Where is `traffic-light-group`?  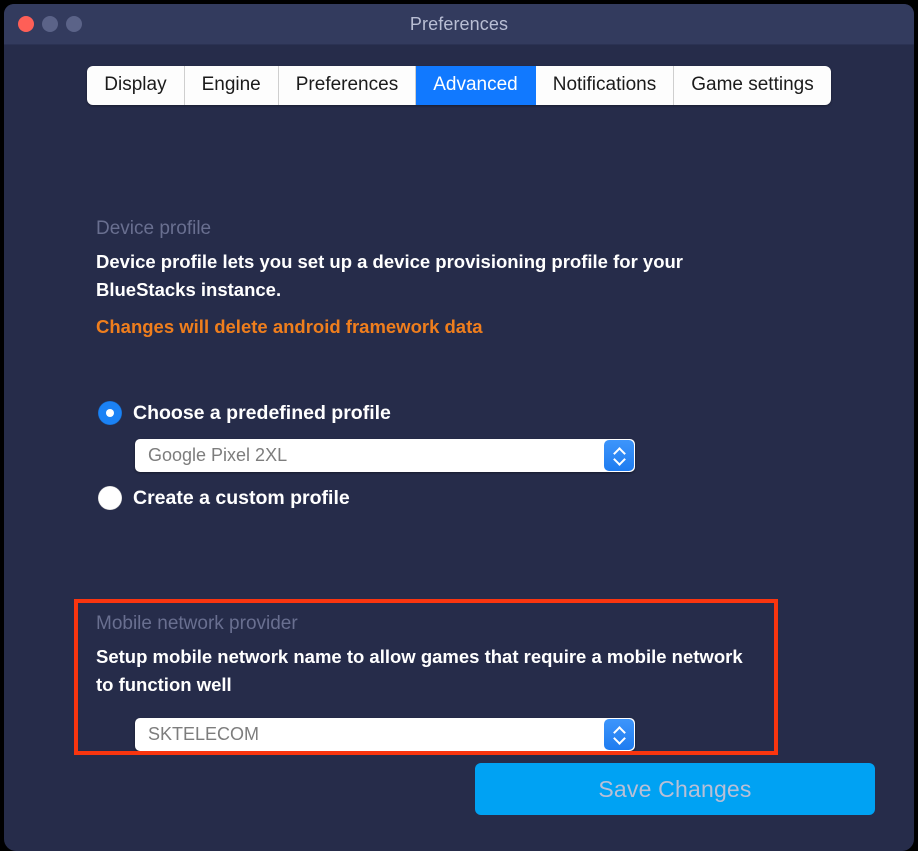
traffic-light-group is located at coordinates (50, 24).